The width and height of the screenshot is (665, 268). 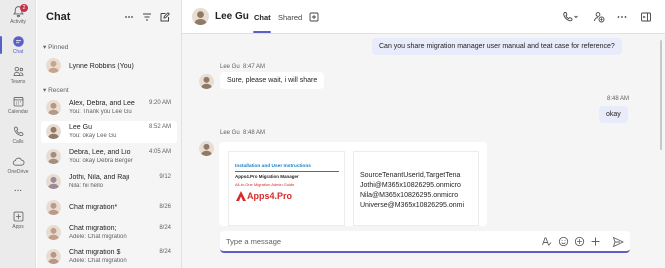 I want to click on pinned-label: Pinned, so click(x=58, y=47).